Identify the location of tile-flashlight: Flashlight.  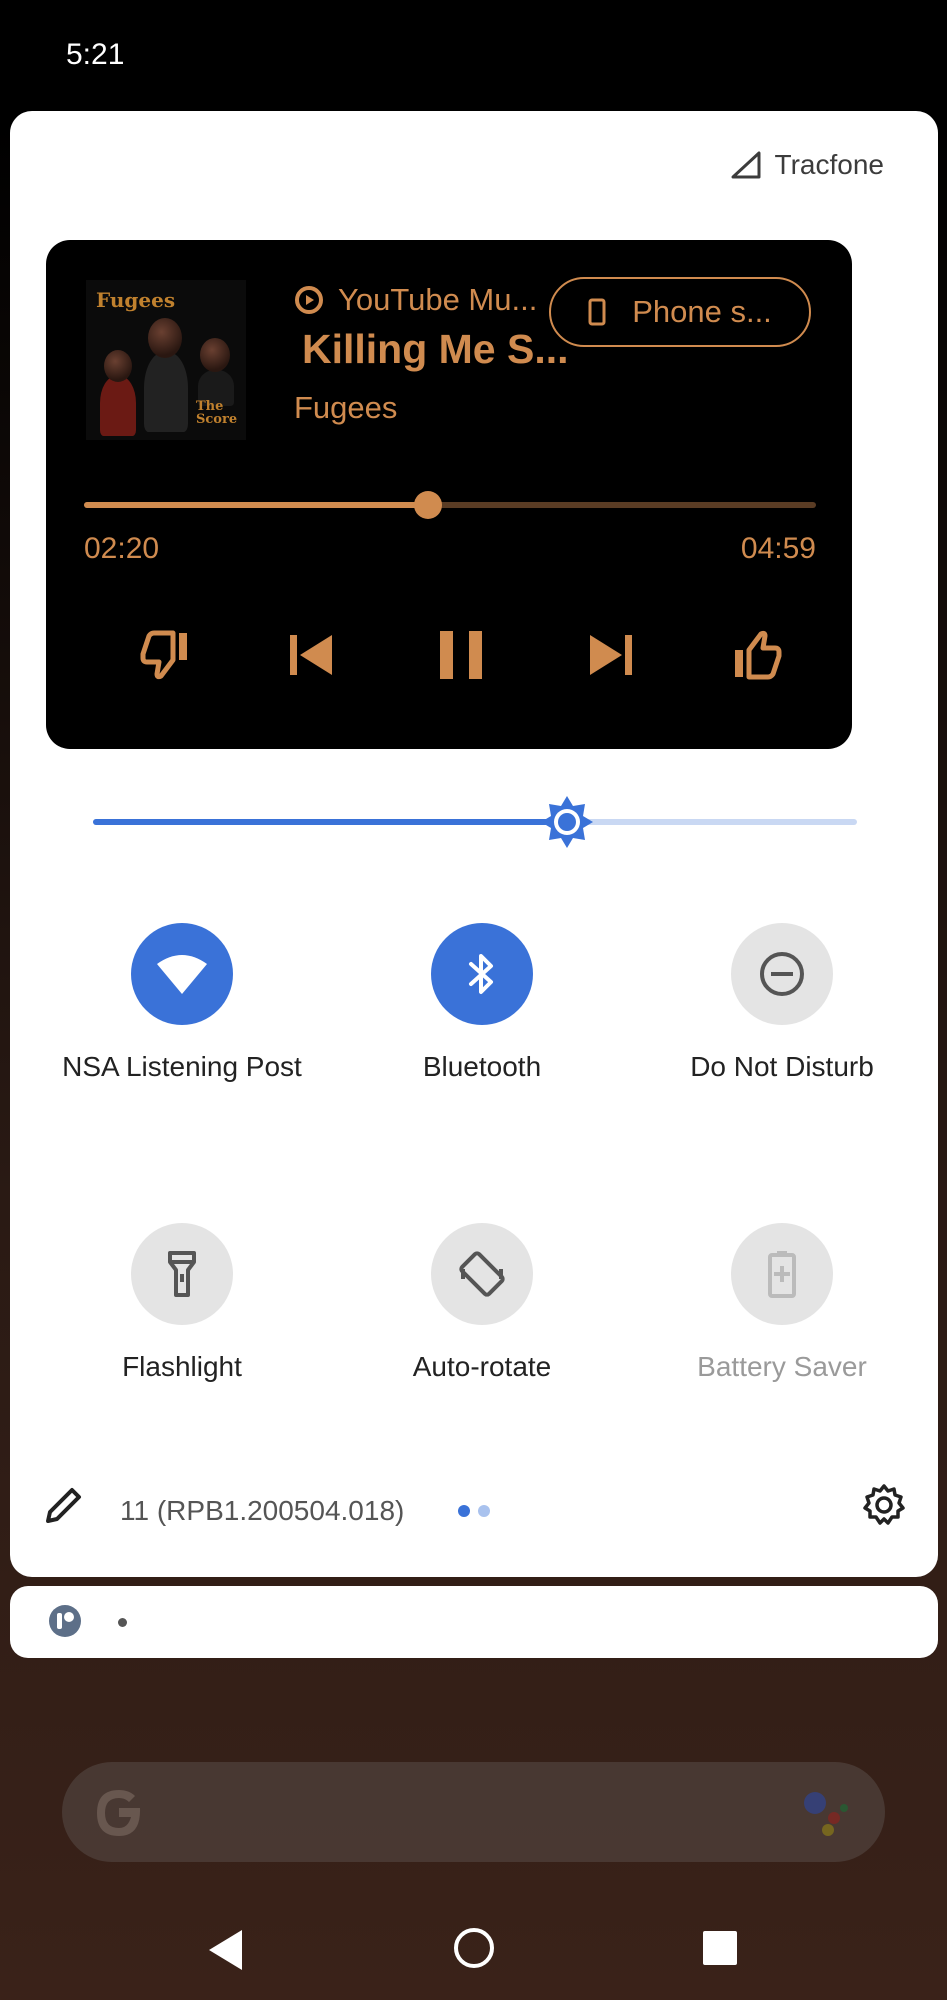
(182, 1303).